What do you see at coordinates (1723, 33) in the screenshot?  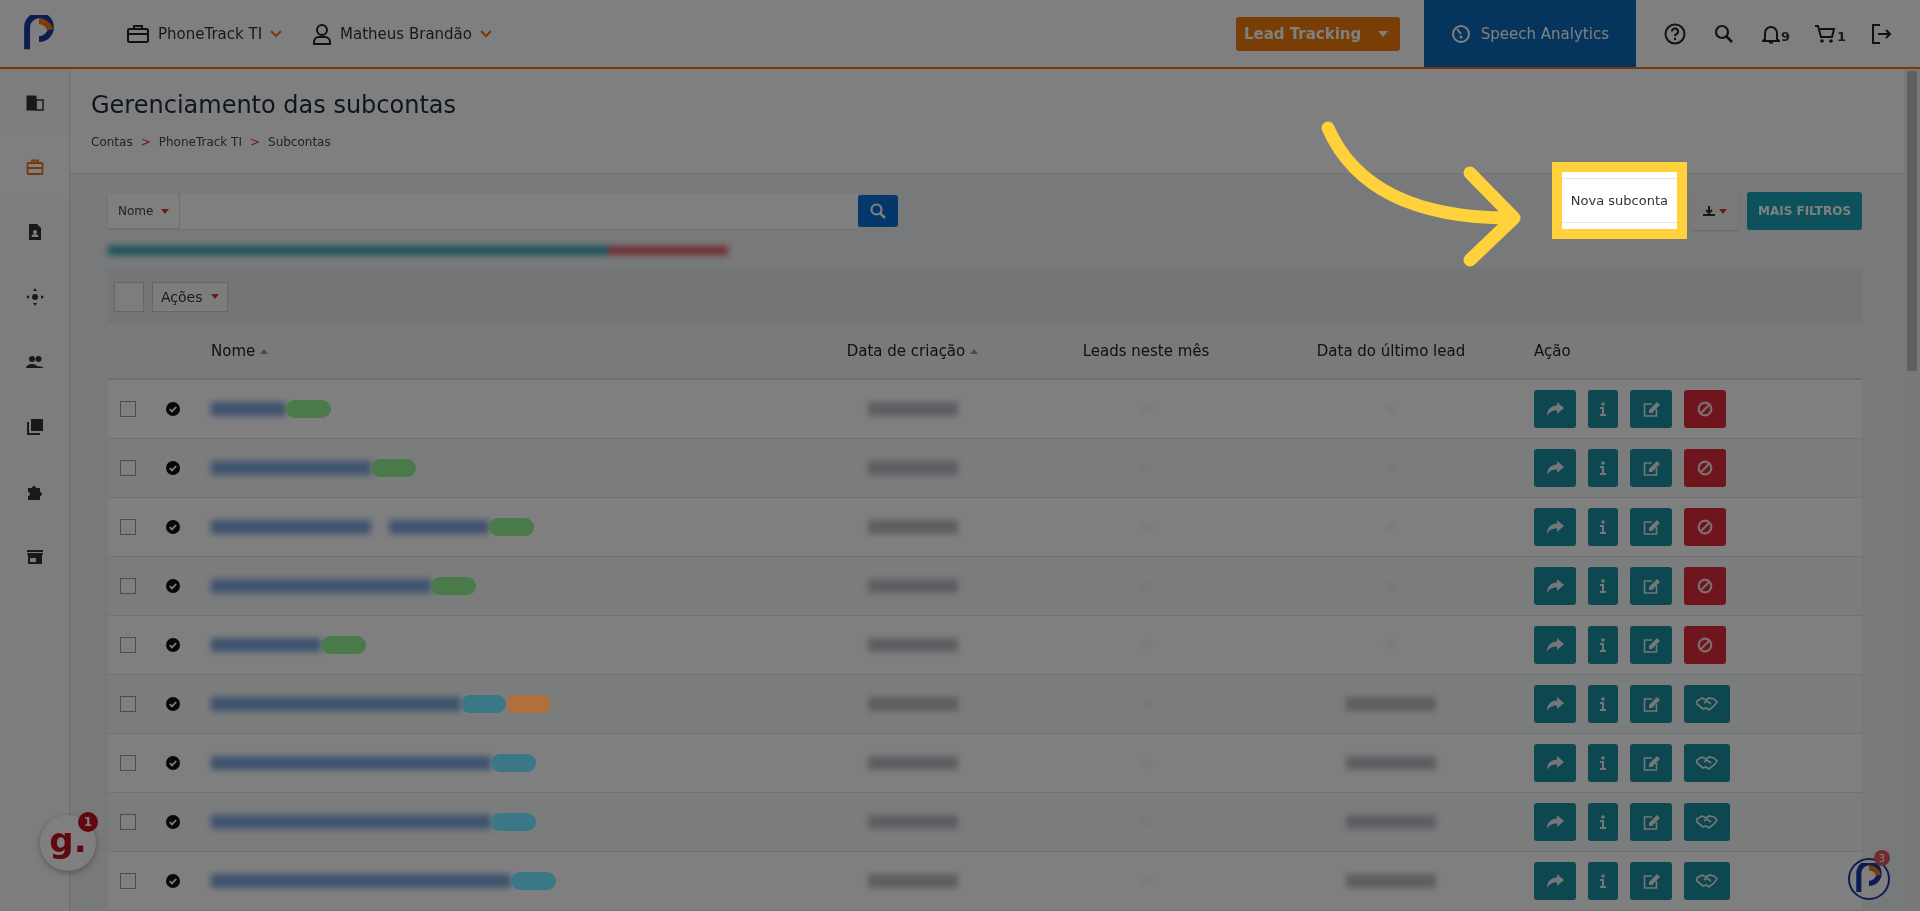 I see `search-icon` at bounding box center [1723, 33].